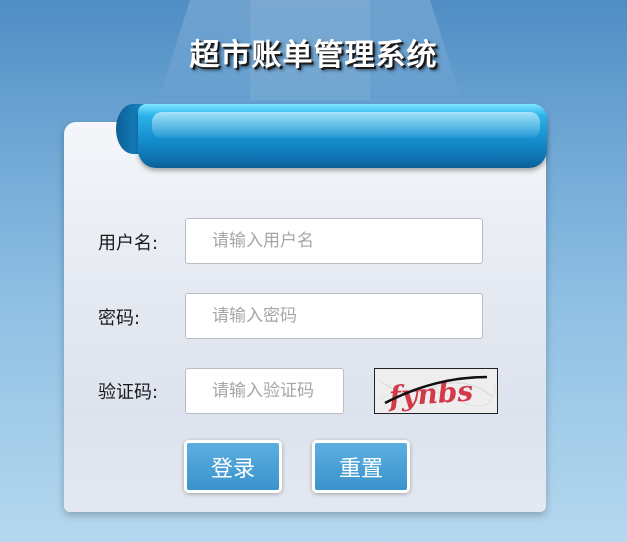  Describe the element at coordinates (128, 243) in the screenshot. I see `username-label: 用户名:` at that location.